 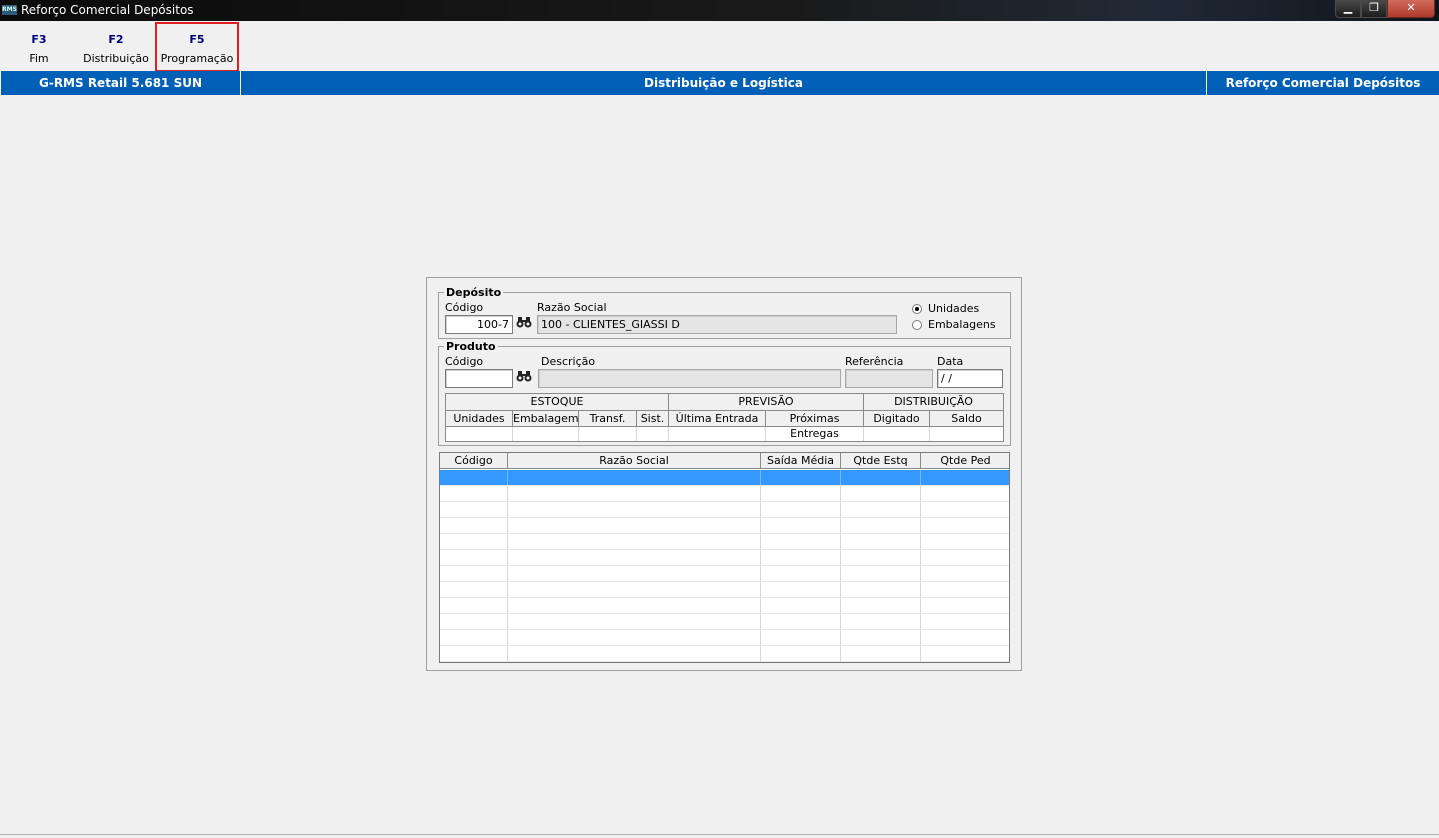 I want to click on status-bar, so click(x=719, y=836).